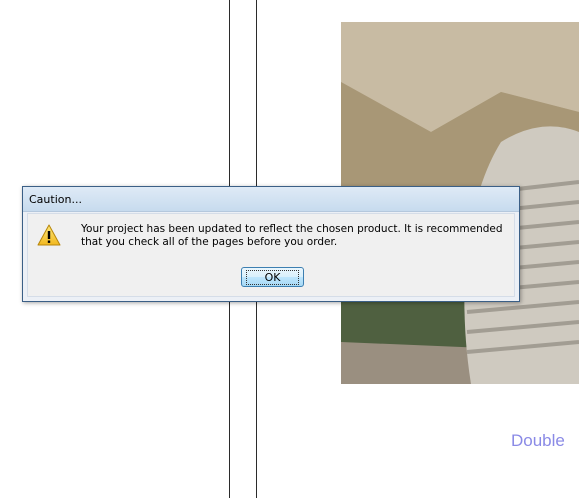 Image resolution: width=579 pixels, height=498 pixels. I want to click on warning-icon, so click(49, 235).